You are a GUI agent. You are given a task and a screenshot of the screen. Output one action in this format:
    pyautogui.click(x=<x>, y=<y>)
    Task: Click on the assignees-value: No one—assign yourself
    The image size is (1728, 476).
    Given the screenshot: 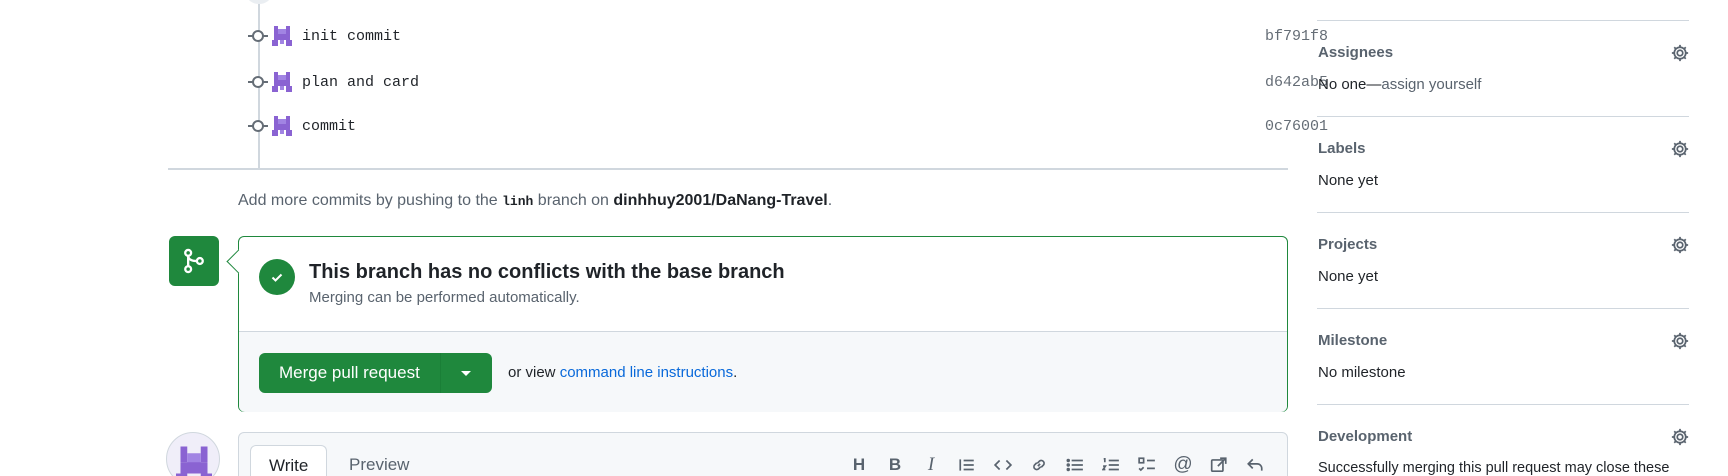 What is the action you would take?
    pyautogui.click(x=1399, y=84)
    